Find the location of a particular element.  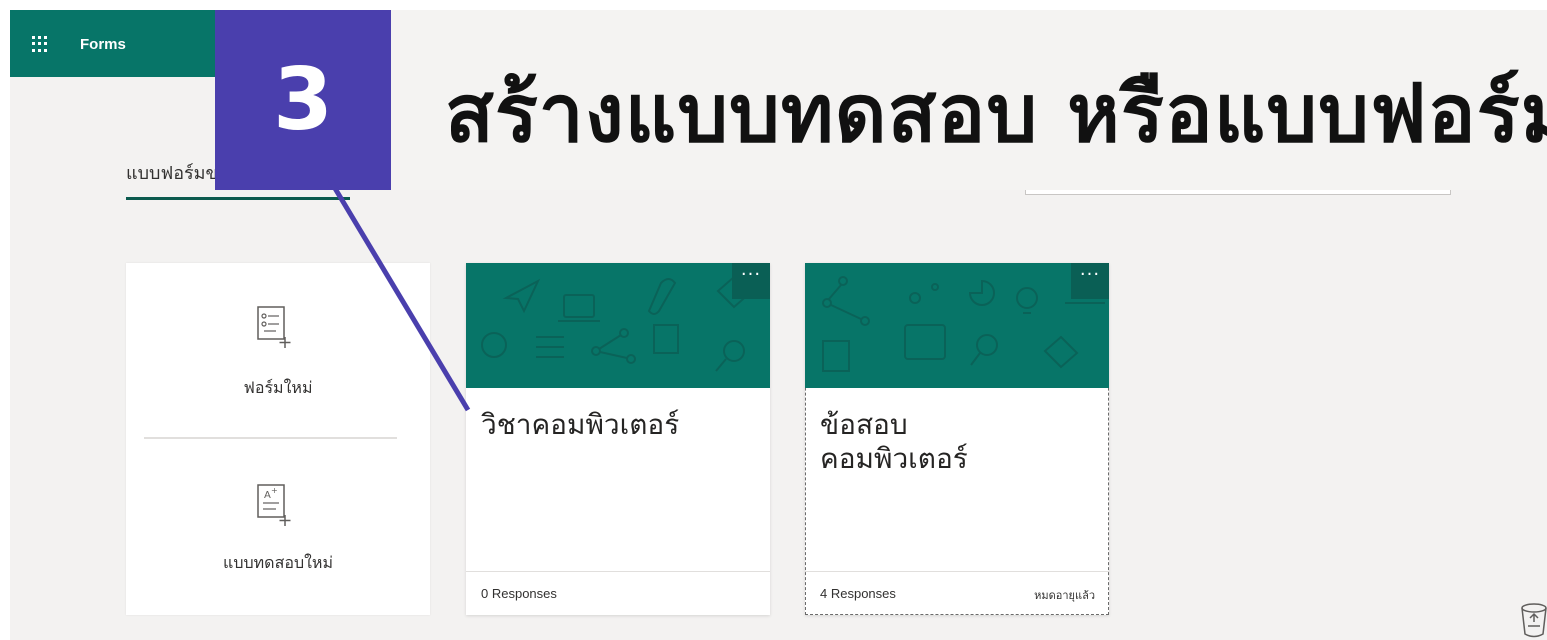

callout-title: สร้างแบบทดสอบ หรือแบบฟอร์ม is located at coordinates (996, 113).